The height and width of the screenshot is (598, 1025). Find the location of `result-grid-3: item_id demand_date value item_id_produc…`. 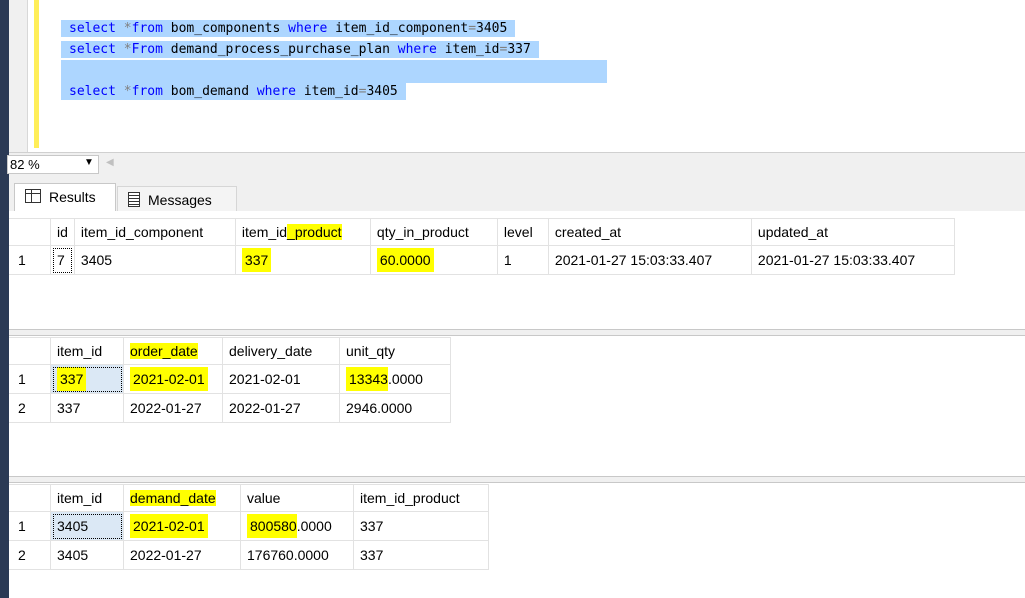

result-grid-3: item_id demand_date value item_id_produc… is located at coordinates (249, 527).